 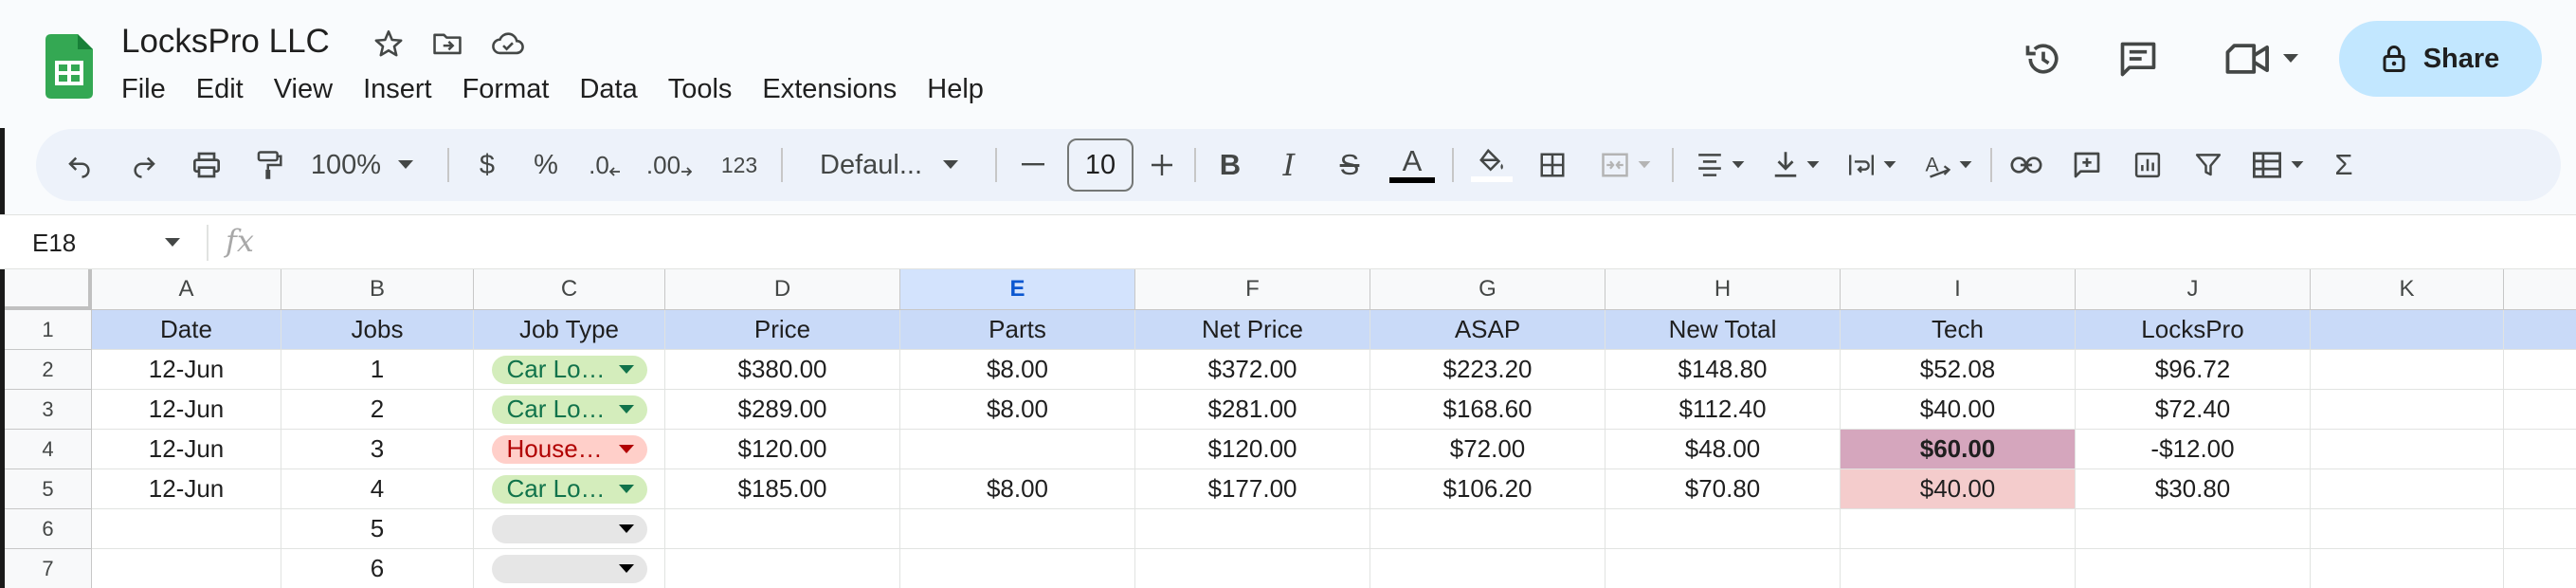 I want to click on share-button: Share, so click(x=2440, y=59).